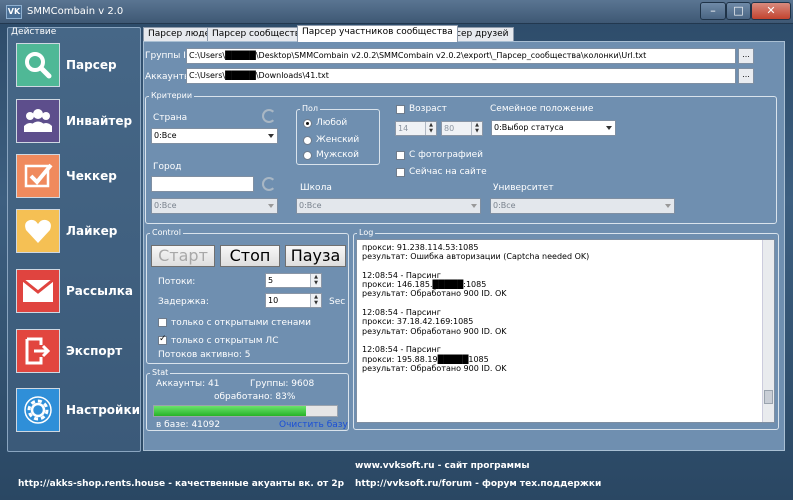 The height and width of the screenshot is (500, 793). I want to click on country-label: Страна, so click(170, 118).